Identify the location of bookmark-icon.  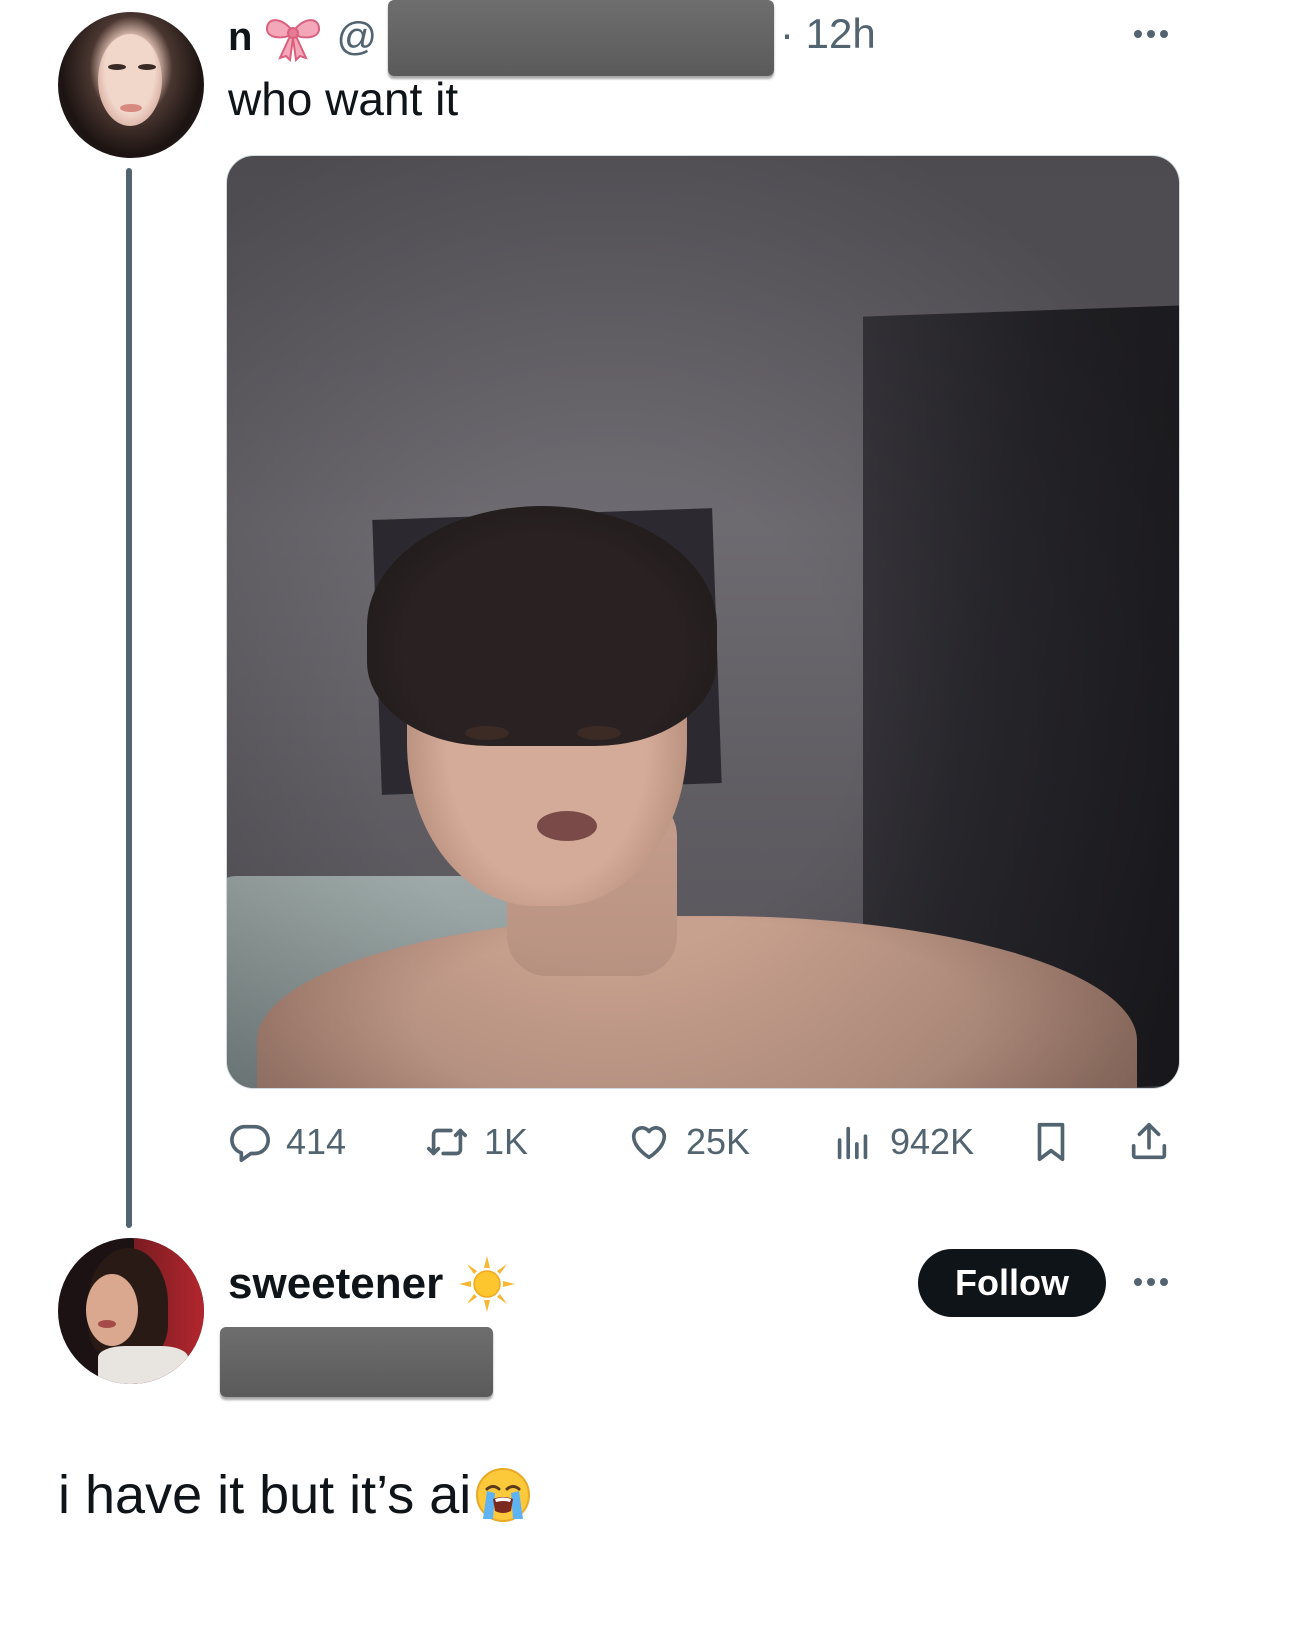
(1051, 1142).